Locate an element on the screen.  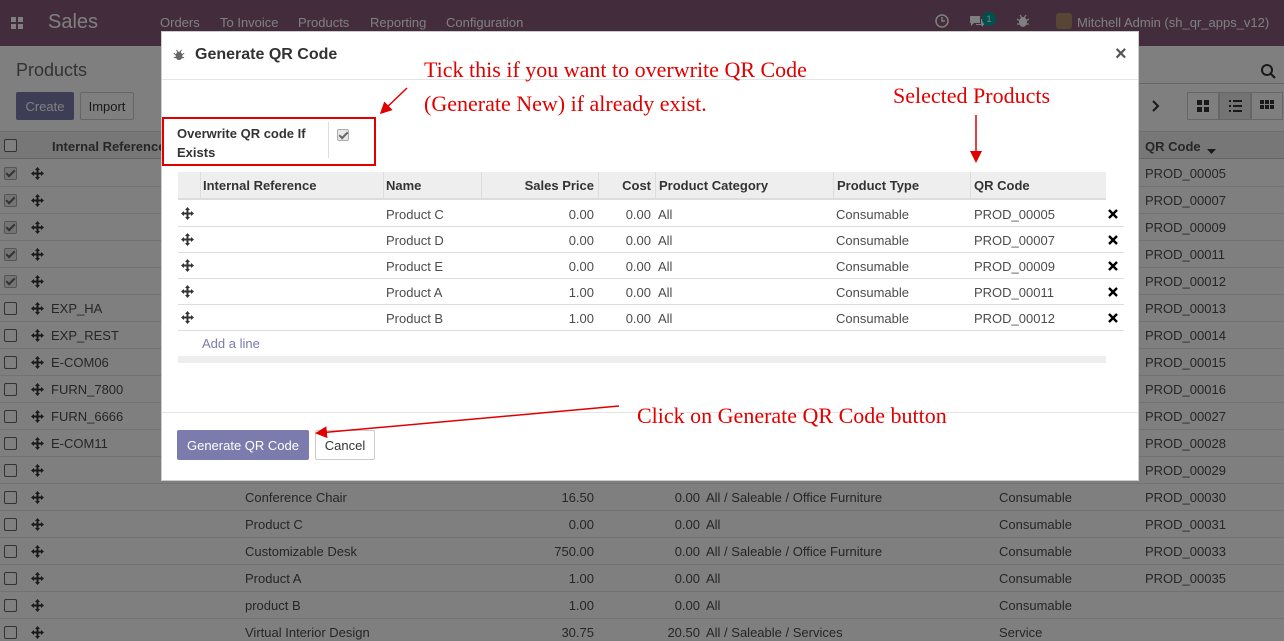
annotation-tick-line2: (Generate New) if already exist. is located at coordinates (565, 103).